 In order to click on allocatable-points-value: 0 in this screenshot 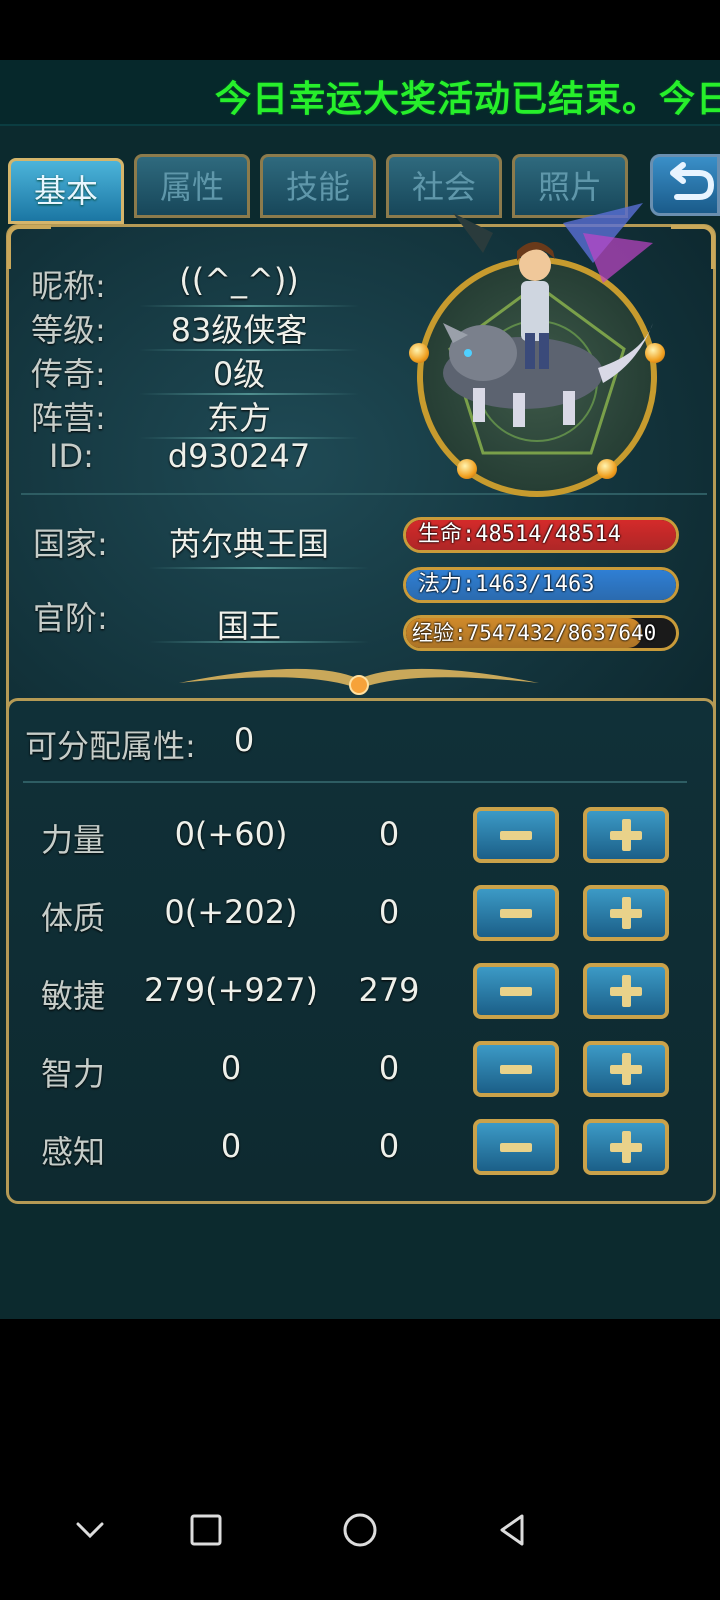, I will do `click(244, 740)`.